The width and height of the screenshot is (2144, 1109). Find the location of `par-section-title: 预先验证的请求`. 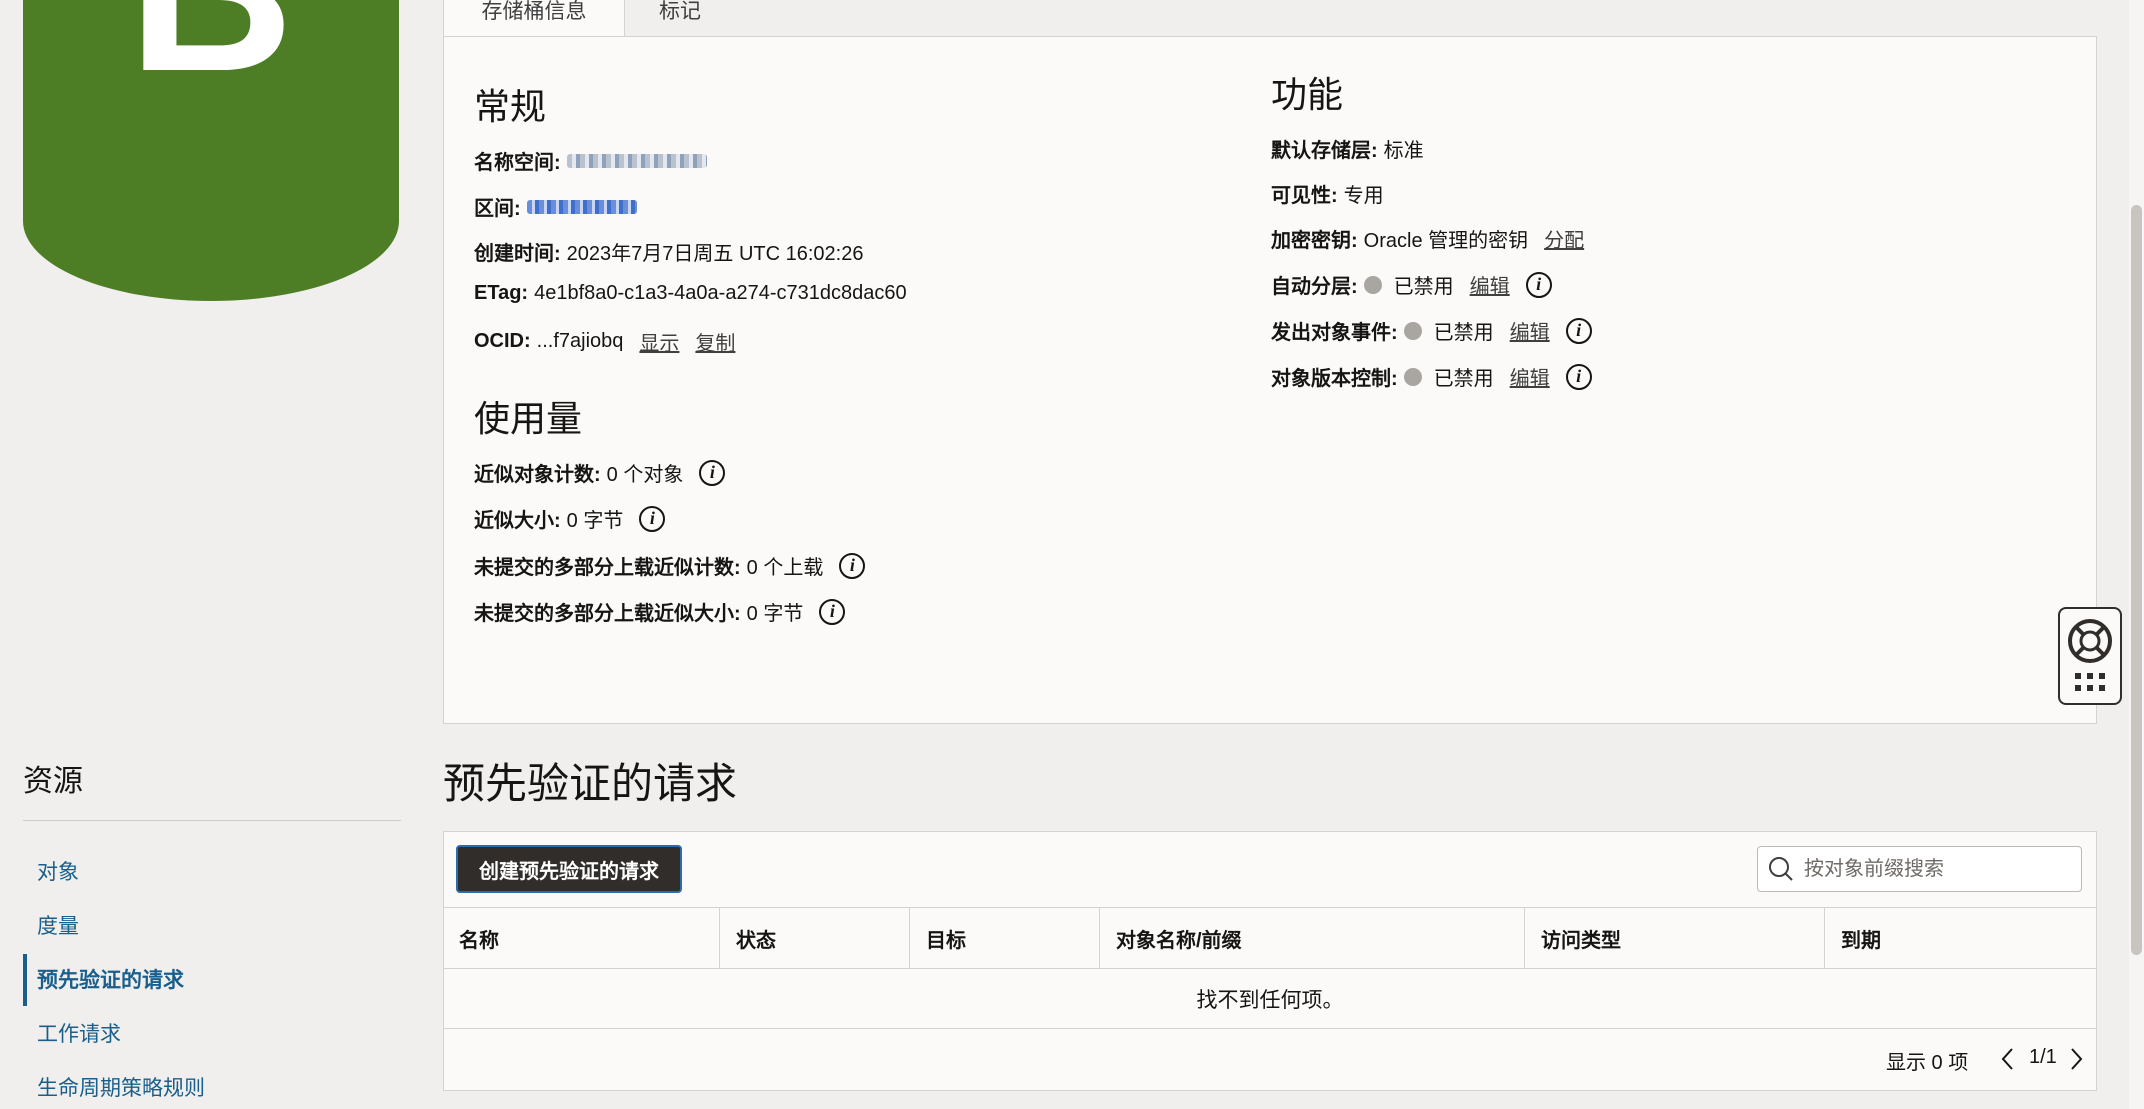

par-section-title: 预先验证的请求 is located at coordinates (590, 783).